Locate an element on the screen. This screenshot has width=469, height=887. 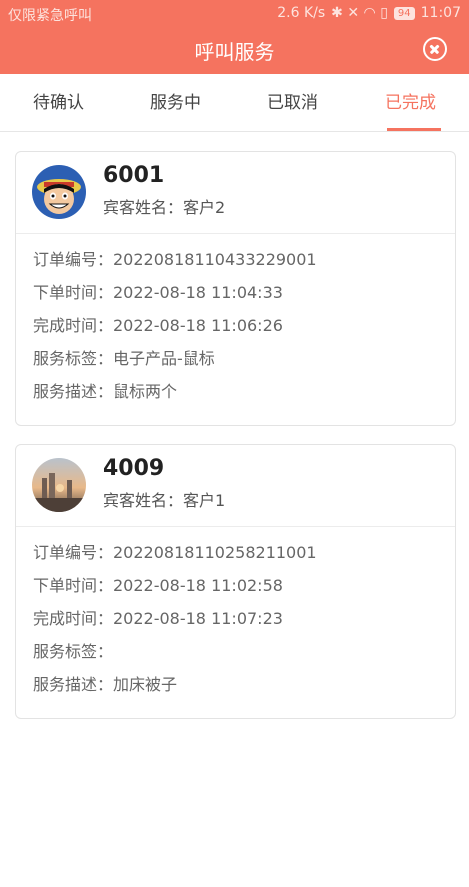
order-time: 下单时间：2022-08-18 11:04:33 is located at coordinates (158, 292).